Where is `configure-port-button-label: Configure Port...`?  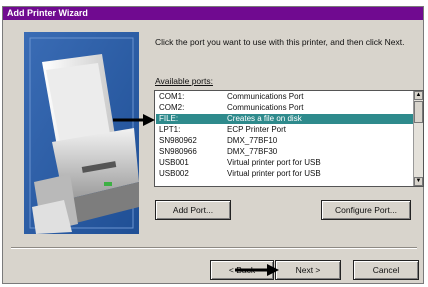 configure-port-button-label: Configure Port... is located at coordinates (366, 210).